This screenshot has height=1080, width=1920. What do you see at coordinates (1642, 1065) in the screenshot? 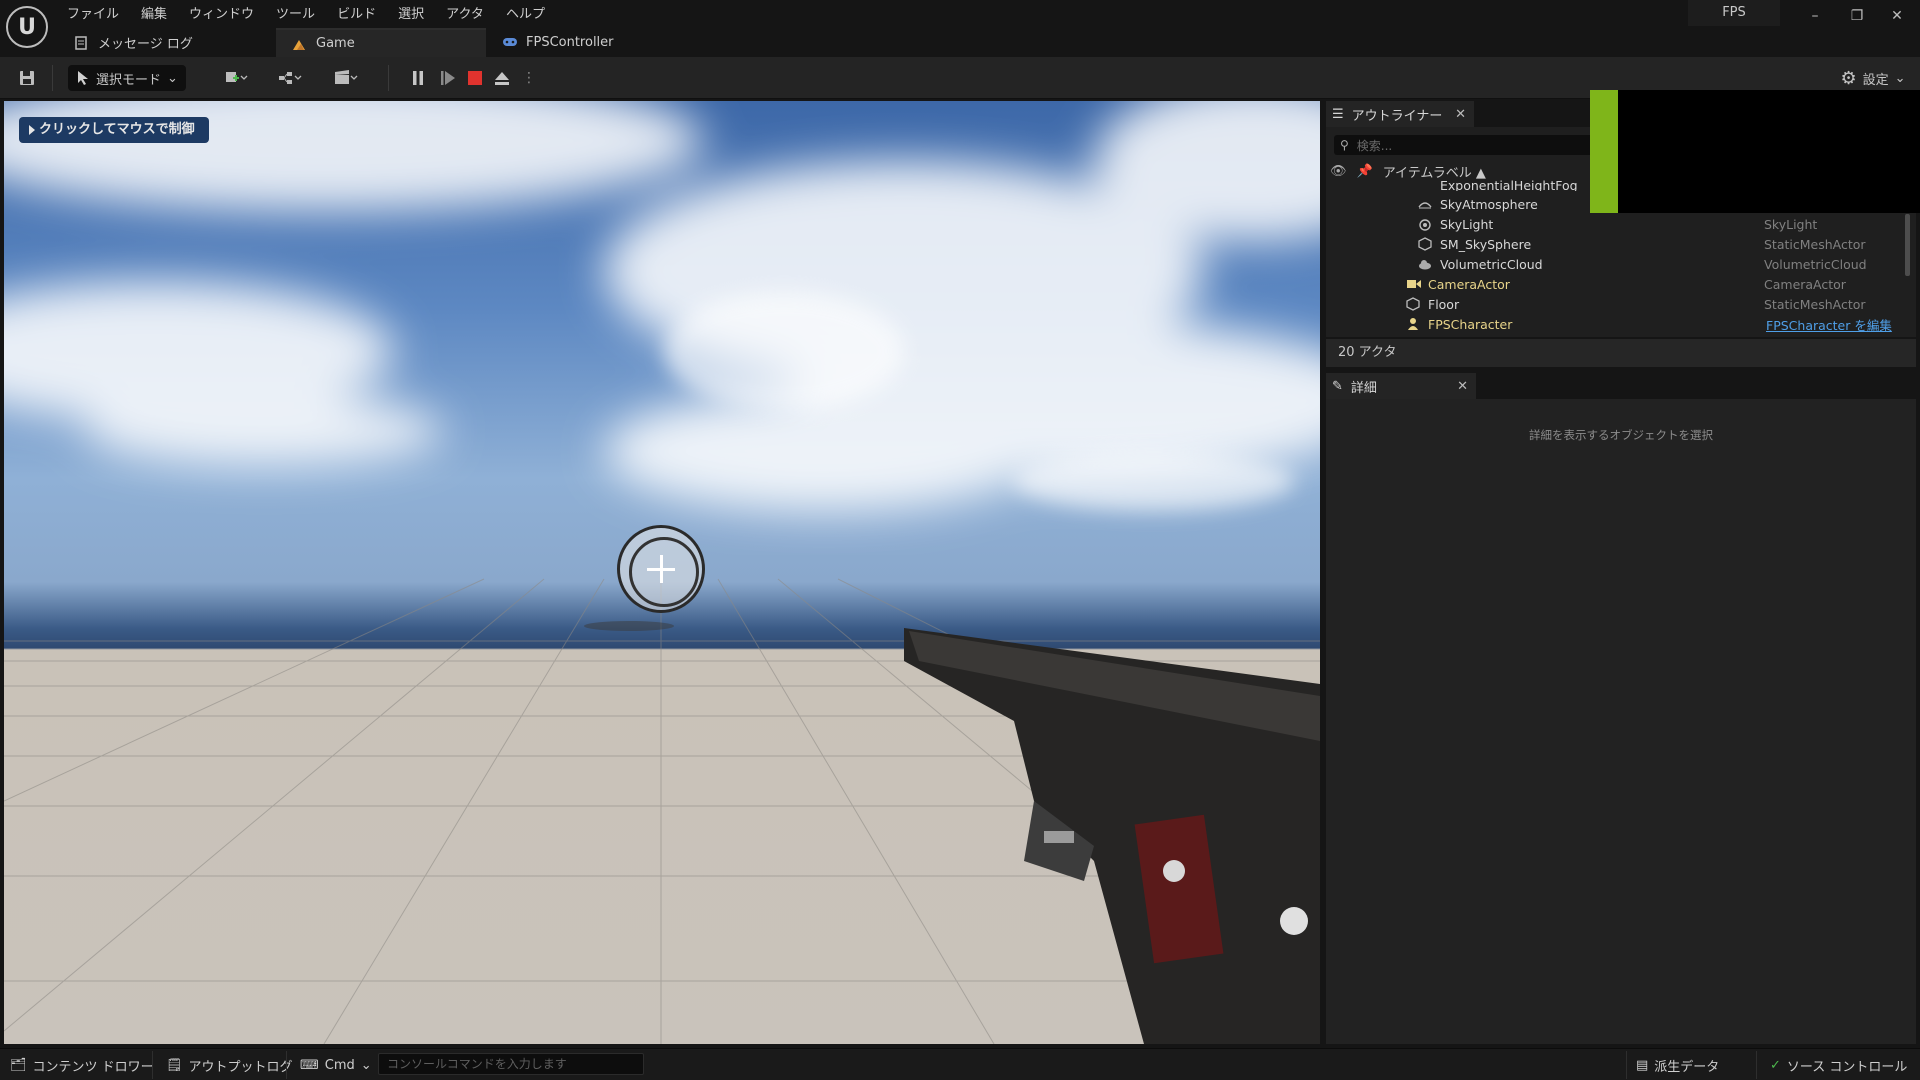
I see `derived-data-icon: ▤` at bounding box center [1642, 1065].